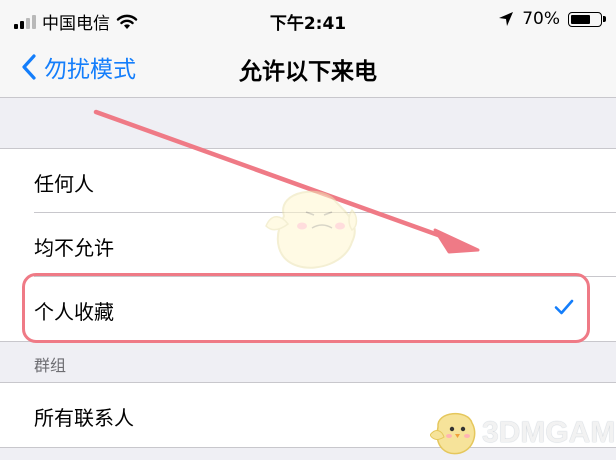  I want to click on watermark-text: 3DMGAME, so click(549, 432).